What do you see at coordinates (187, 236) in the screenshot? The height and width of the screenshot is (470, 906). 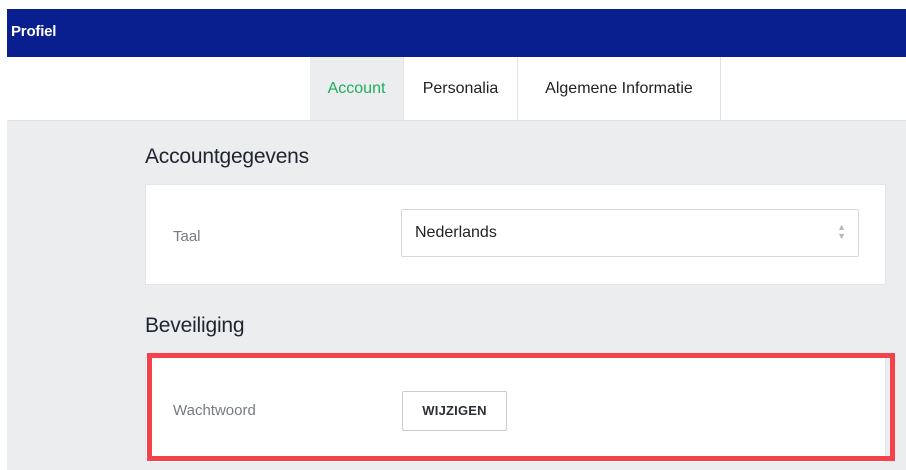 I see `language-label: Taal` at bounding box center [187, 236].